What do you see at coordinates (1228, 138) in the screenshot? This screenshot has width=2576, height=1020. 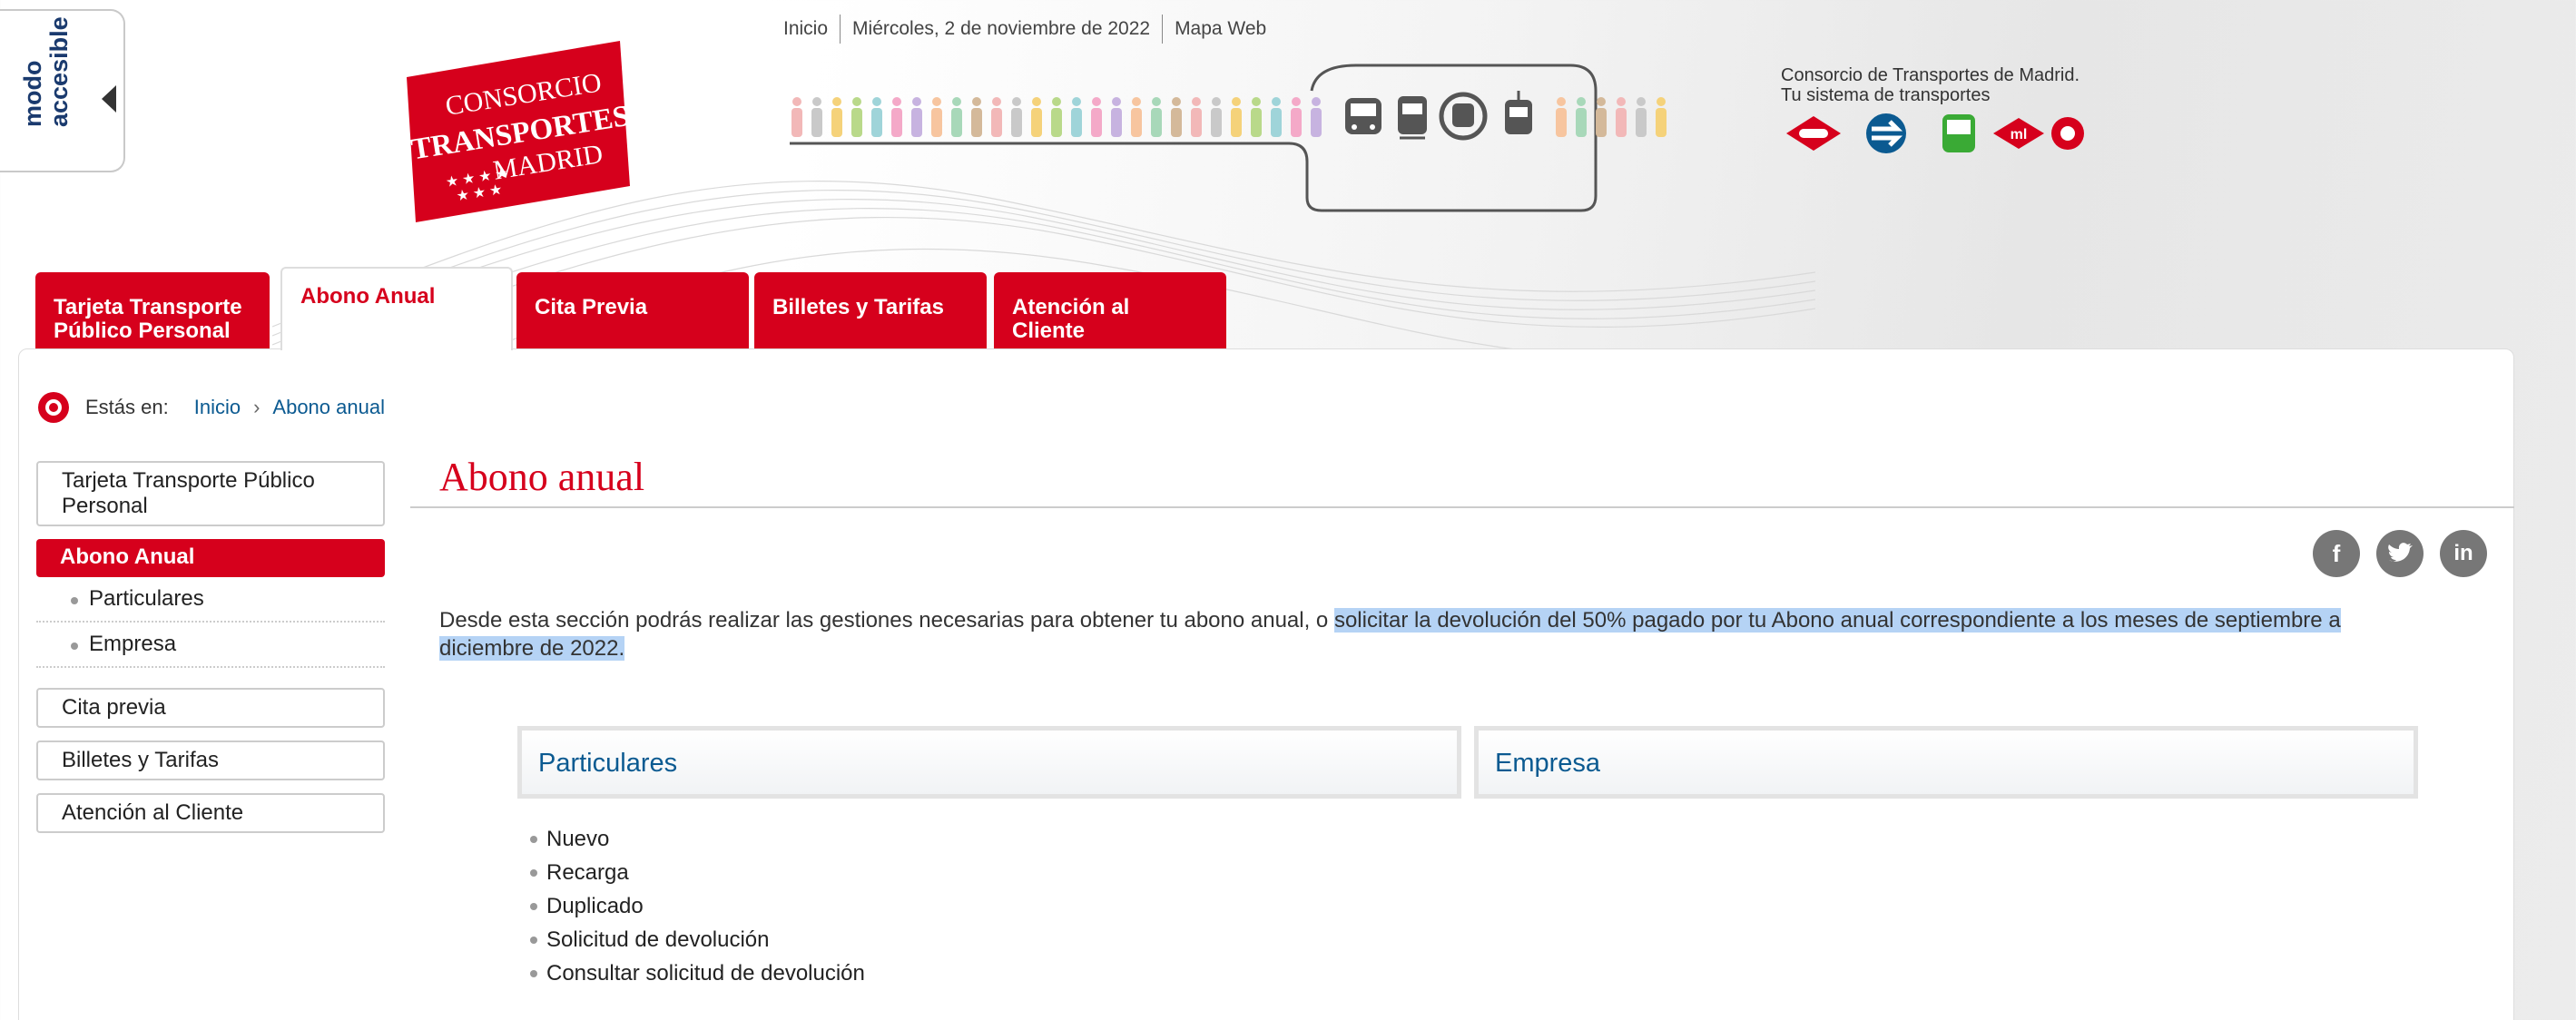 I see `people-transport-illustration` at bounding box center [1228, 138].